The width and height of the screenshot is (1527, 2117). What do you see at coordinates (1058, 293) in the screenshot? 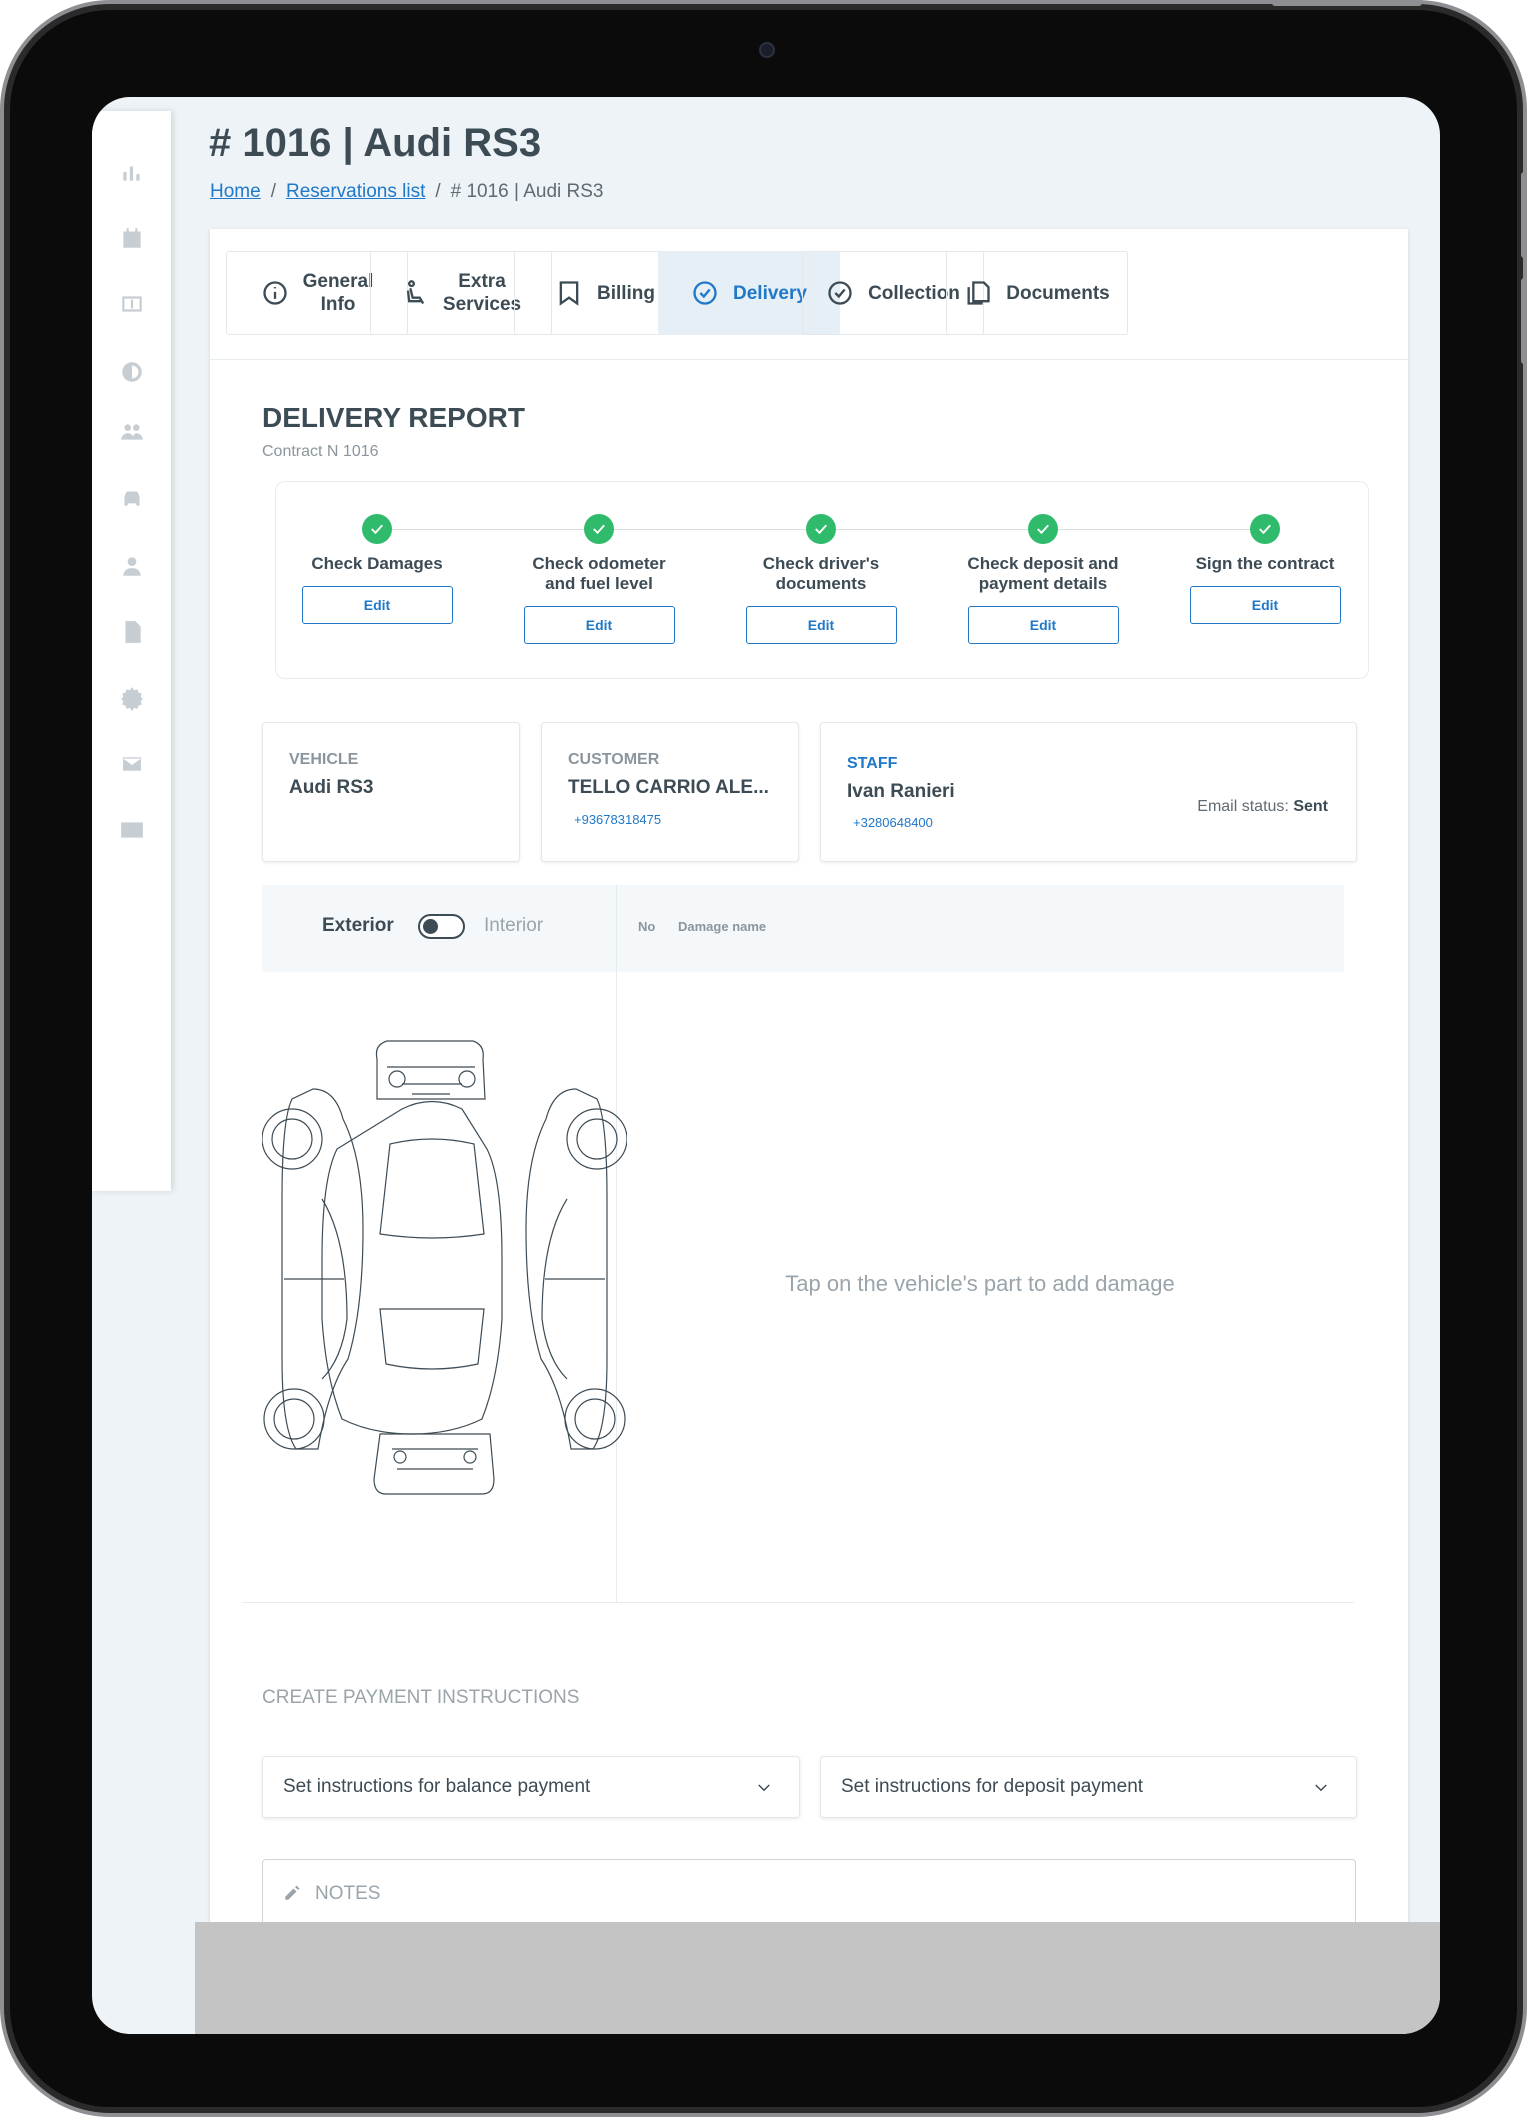
I see `tab-label: Documents` at bounding box center [1058, 293].